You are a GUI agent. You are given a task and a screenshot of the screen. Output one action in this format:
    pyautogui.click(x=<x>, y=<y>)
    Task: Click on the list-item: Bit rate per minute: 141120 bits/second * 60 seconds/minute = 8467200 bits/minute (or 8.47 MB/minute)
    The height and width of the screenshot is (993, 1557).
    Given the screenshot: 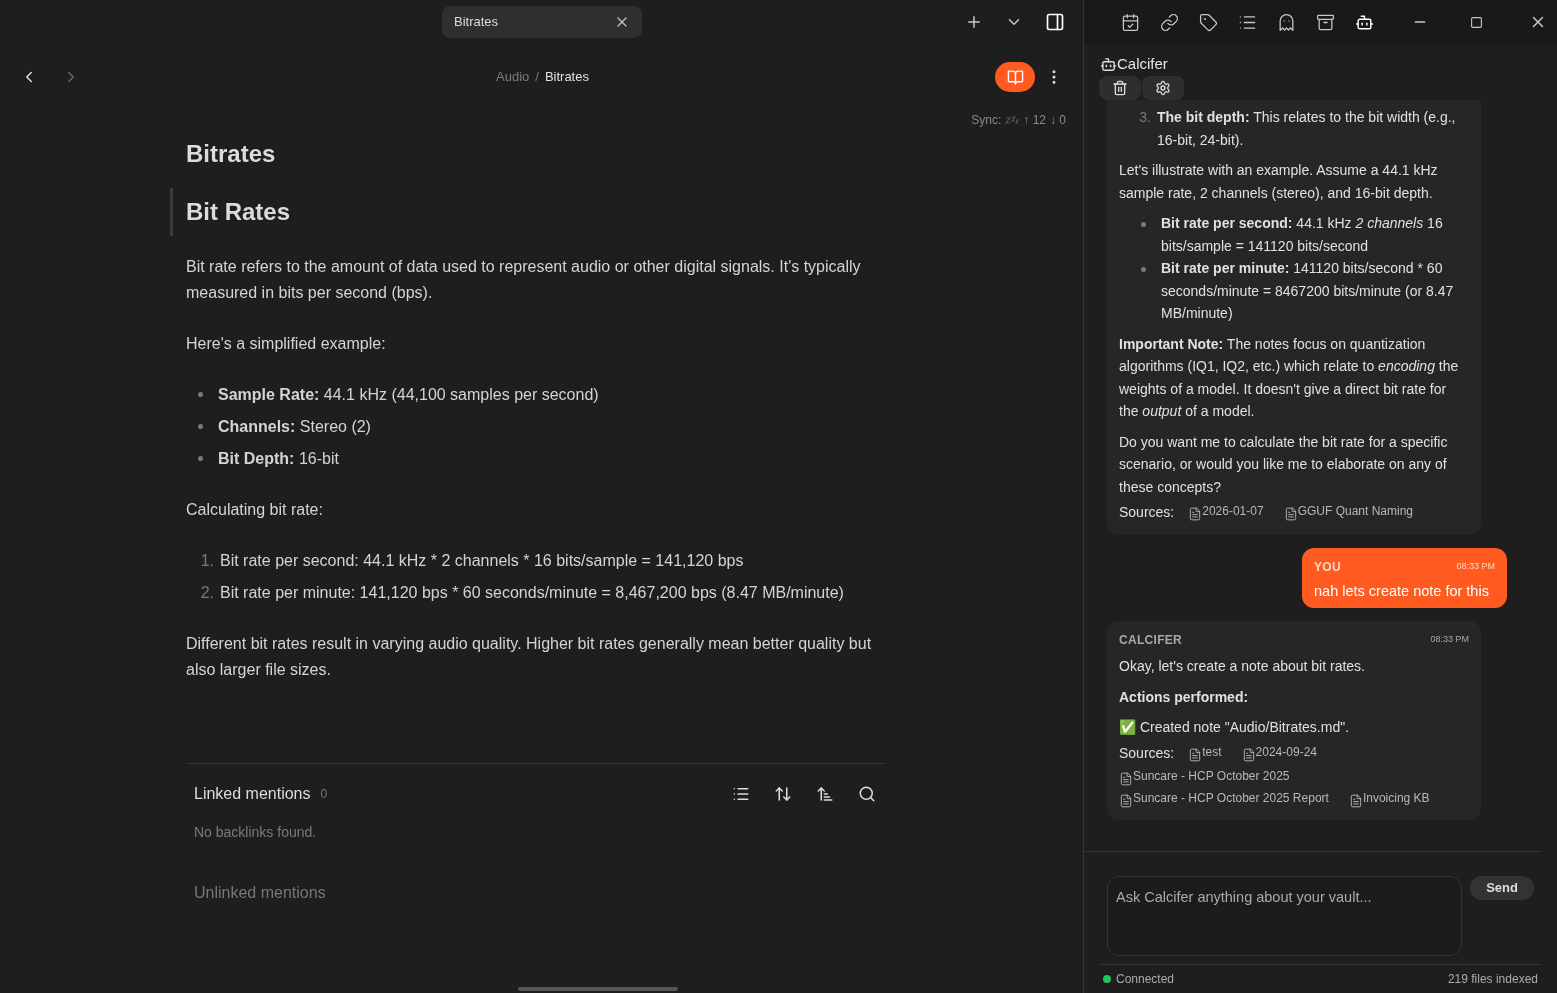 What is the action you would take?
    pyautogui.click(x=1308, y=291)
    